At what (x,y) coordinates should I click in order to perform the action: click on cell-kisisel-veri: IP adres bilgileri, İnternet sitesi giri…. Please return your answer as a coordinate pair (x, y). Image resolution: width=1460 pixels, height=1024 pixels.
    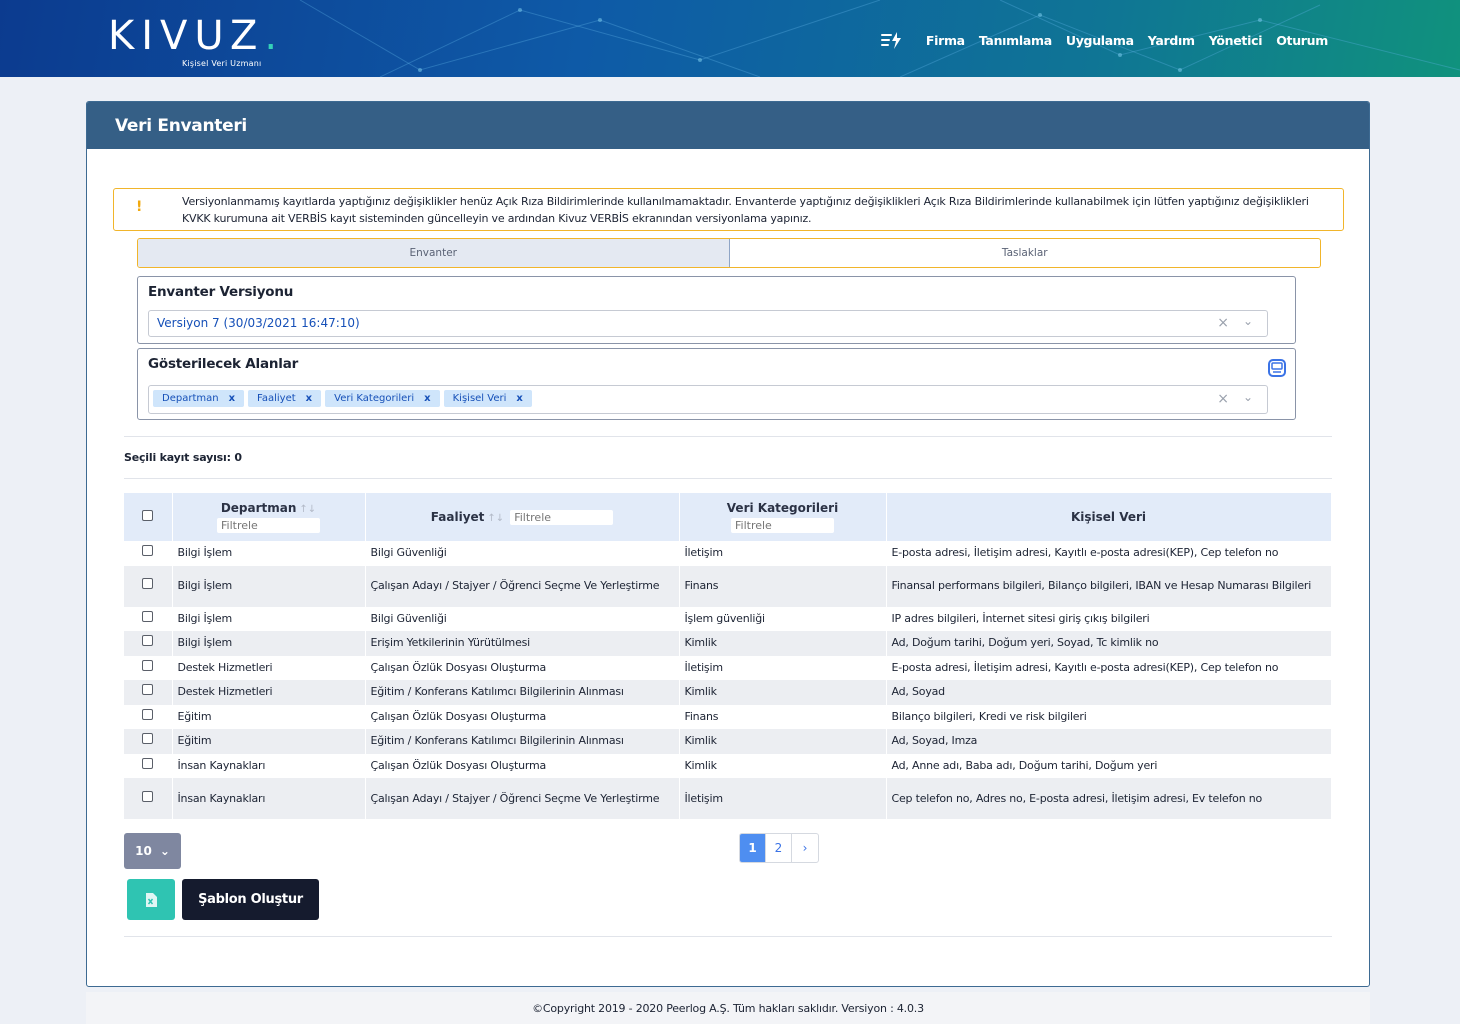
    Looking at the image, I should click on (1109, 618).